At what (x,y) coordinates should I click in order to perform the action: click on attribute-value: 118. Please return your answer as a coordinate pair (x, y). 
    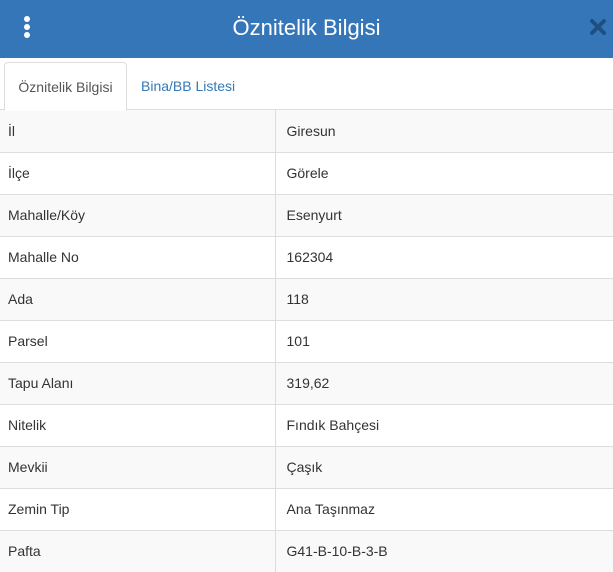
    Looking at the image, I should click on (444, 298).